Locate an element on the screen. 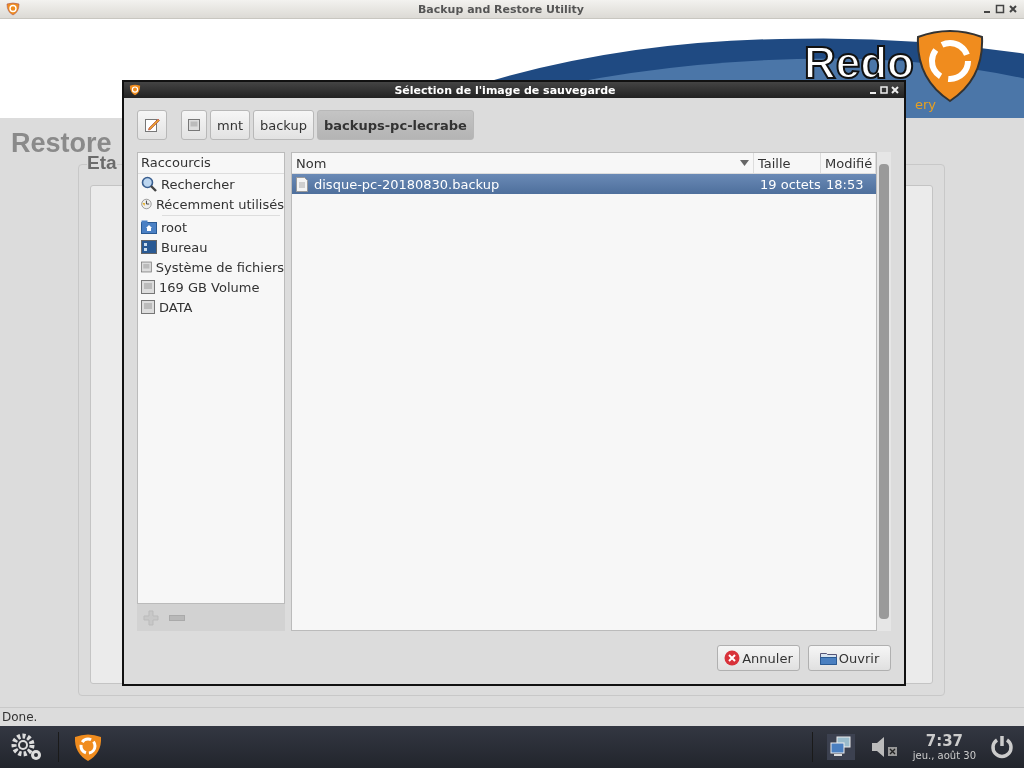 The image size is (1024, 768). cancel-button: Annuler is located at coordinates (758, 658).